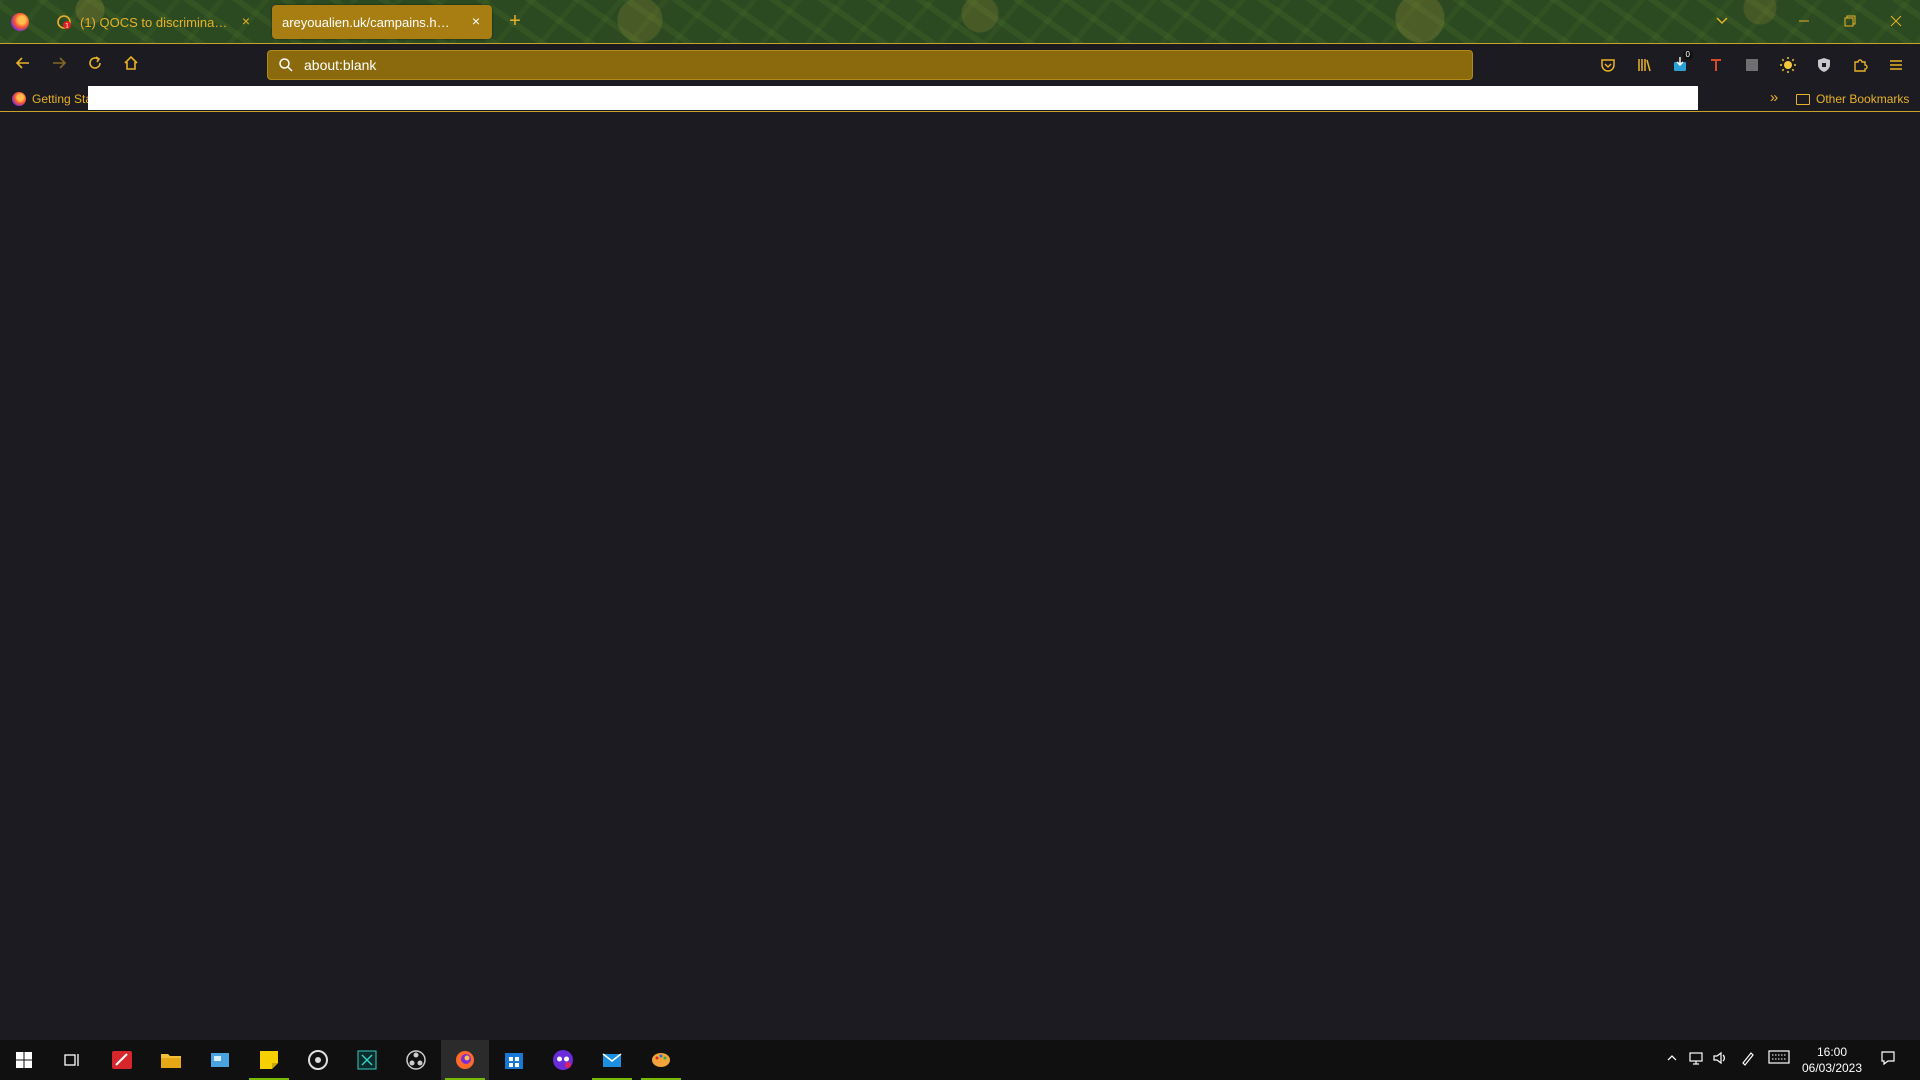 This screenshot has width=1920, height=1080. What do you see at coordinates (220, 1060) in the screenshot?
I see `control-panel-icon` at bounding box center [220, 1060].